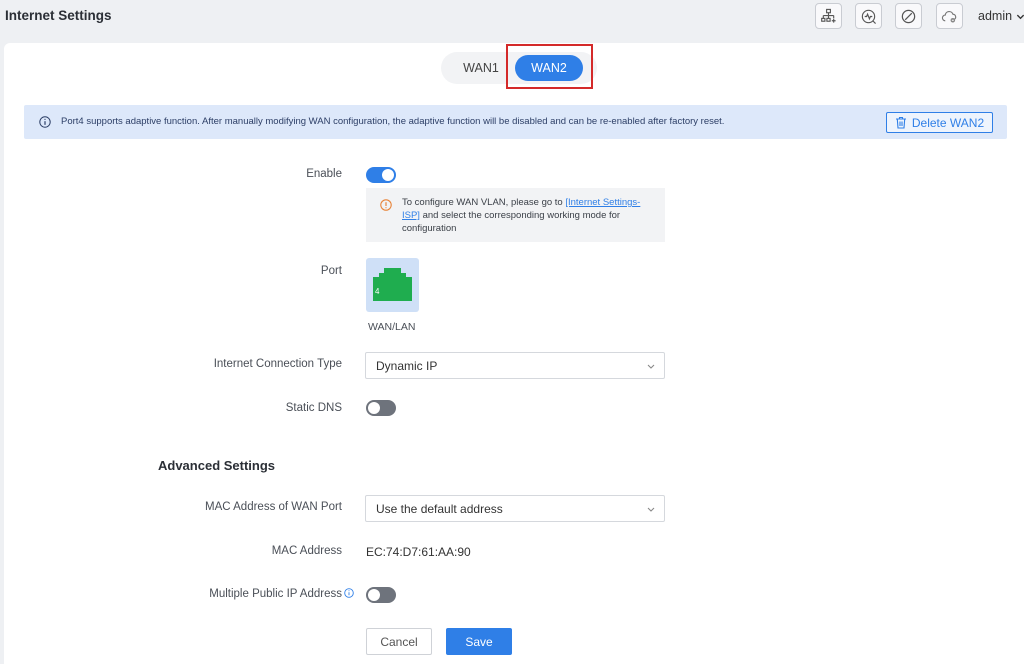 This screenshot has height=664, width=1024. Describe the element at coordinates (418, 552) in the screenshot. I see `mac-address-value: EC:74:D7:61:AA:90` at that location.